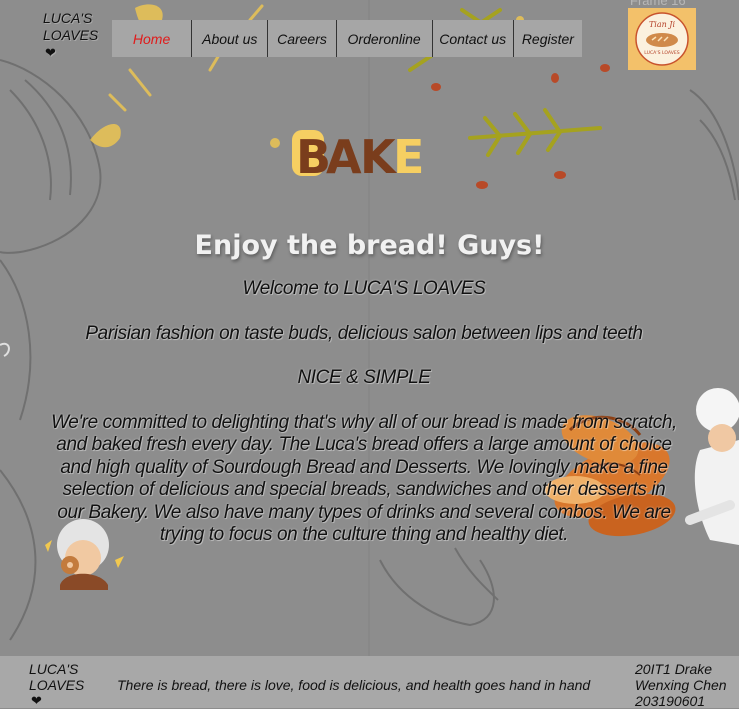  I want to click on footer-brand-line2: LOAVES, so click(57, 685).